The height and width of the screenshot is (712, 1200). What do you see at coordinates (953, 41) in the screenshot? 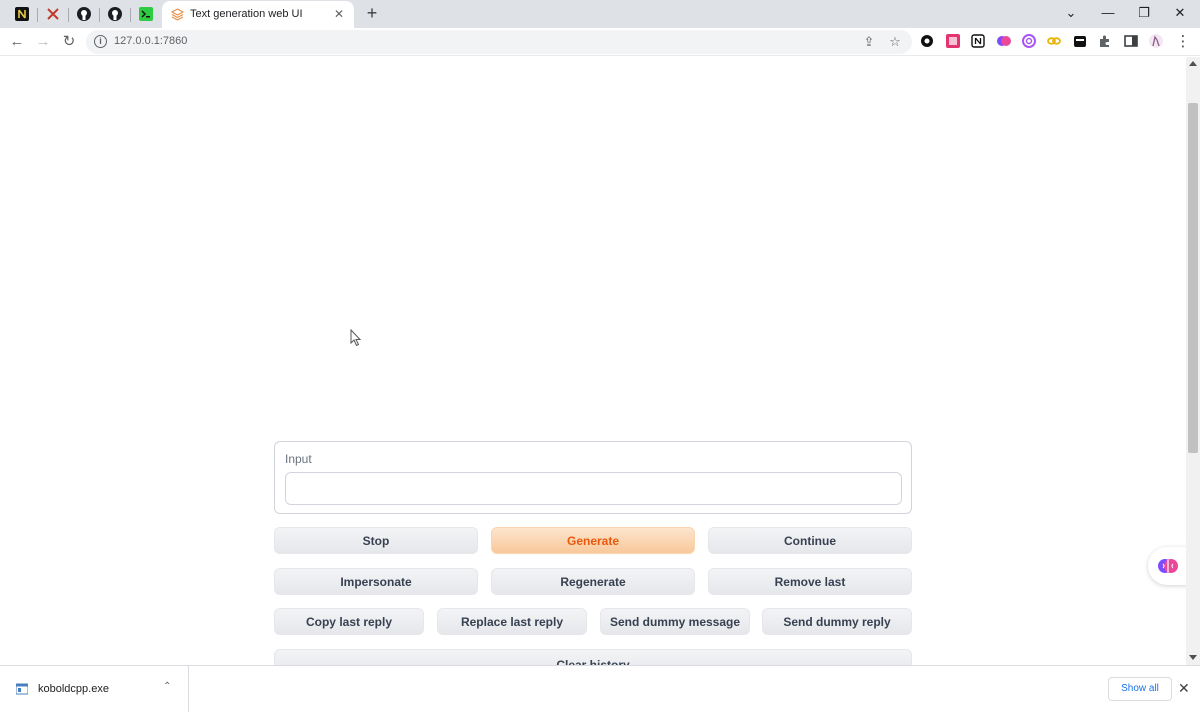
I see `extension-pink-icon` at bounding box center [953, 41].